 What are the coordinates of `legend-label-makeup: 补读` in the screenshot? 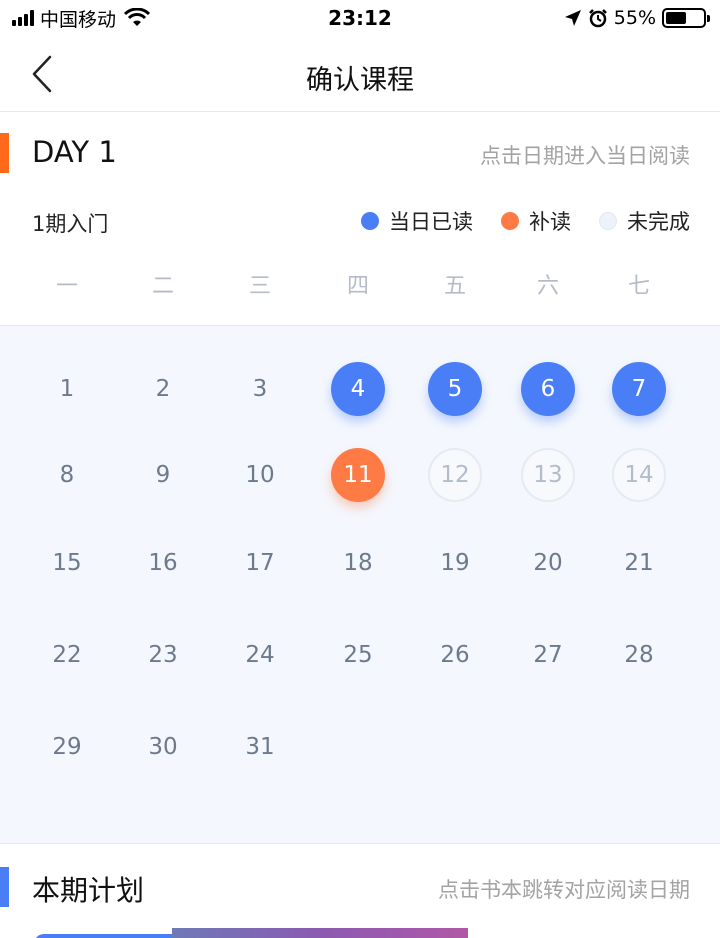 It's located at (550, 222).